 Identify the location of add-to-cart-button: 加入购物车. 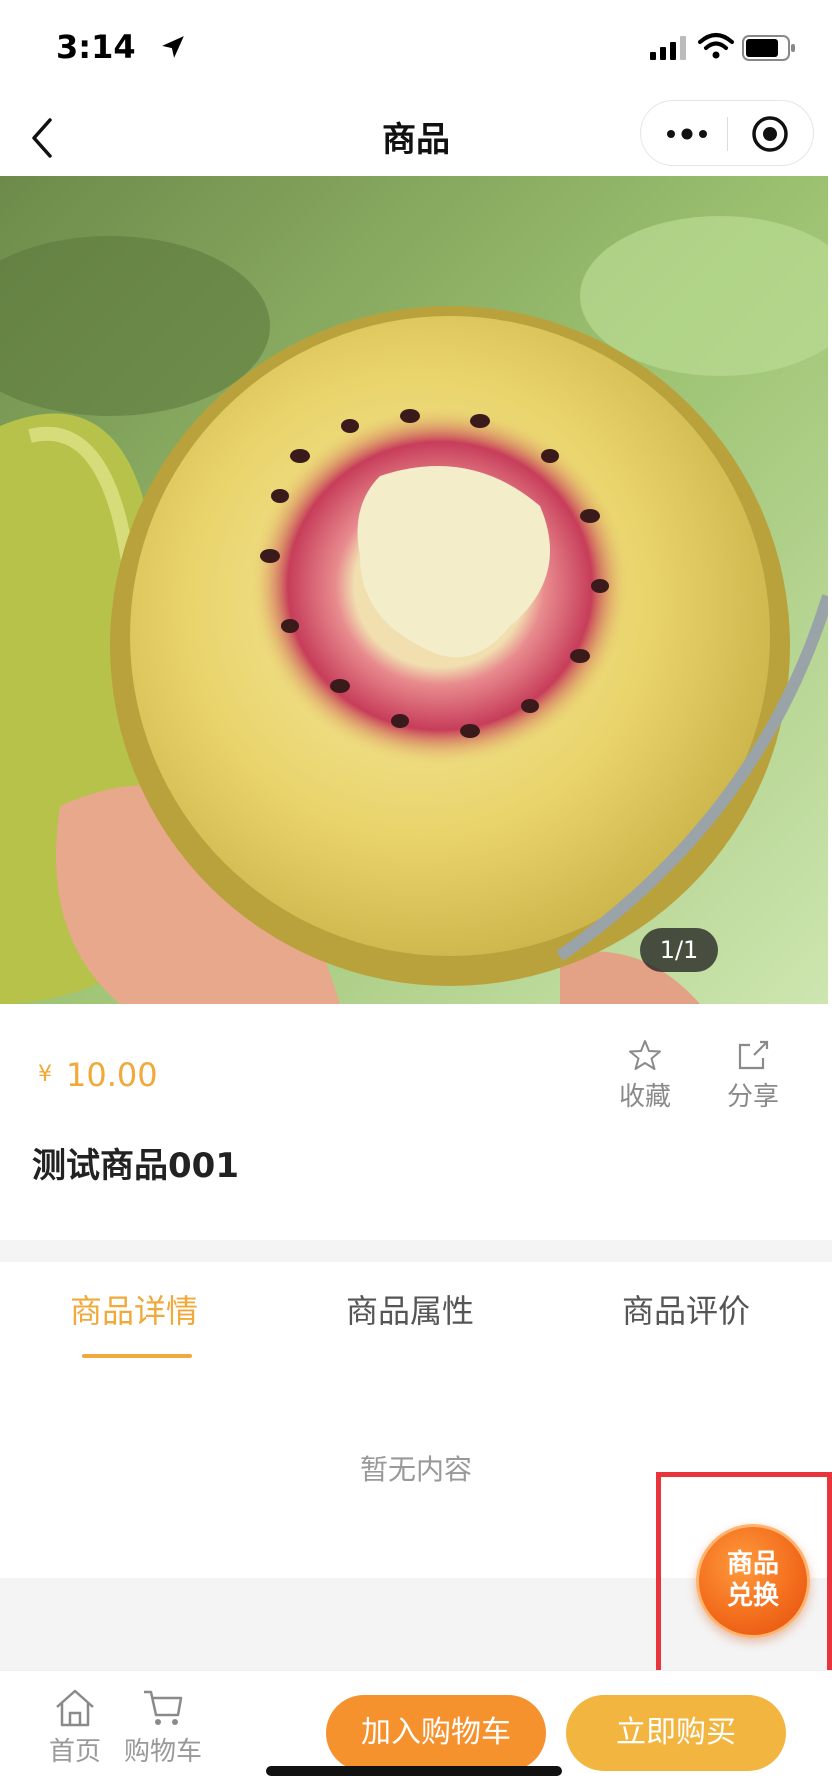
(436, 1733).